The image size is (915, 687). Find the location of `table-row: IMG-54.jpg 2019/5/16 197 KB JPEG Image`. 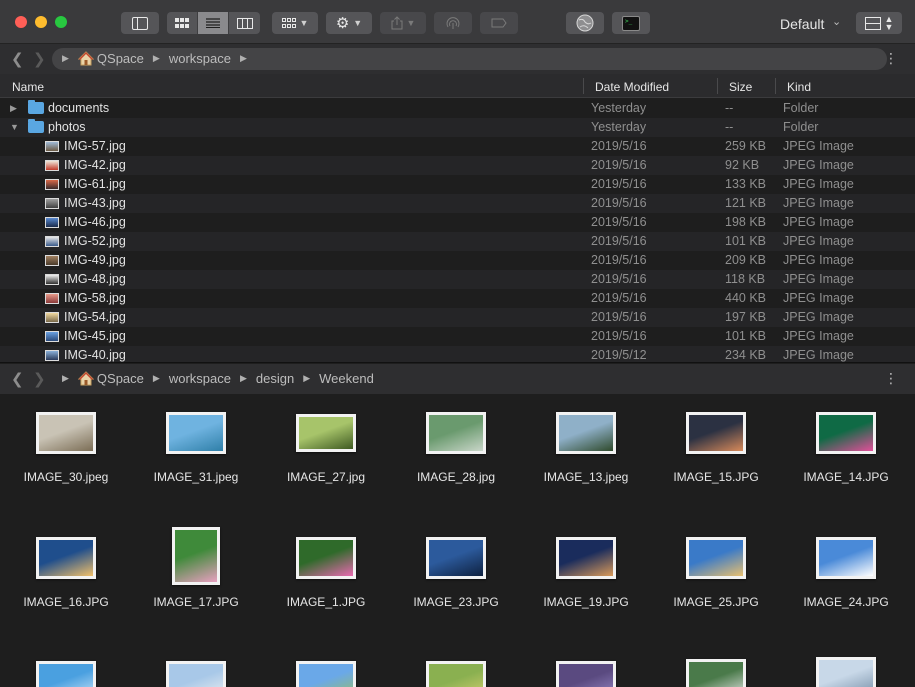

table-row: IMG-54.jpg 2019/5/16 197 KB JPEG Image is located at coordinates (457, 317).